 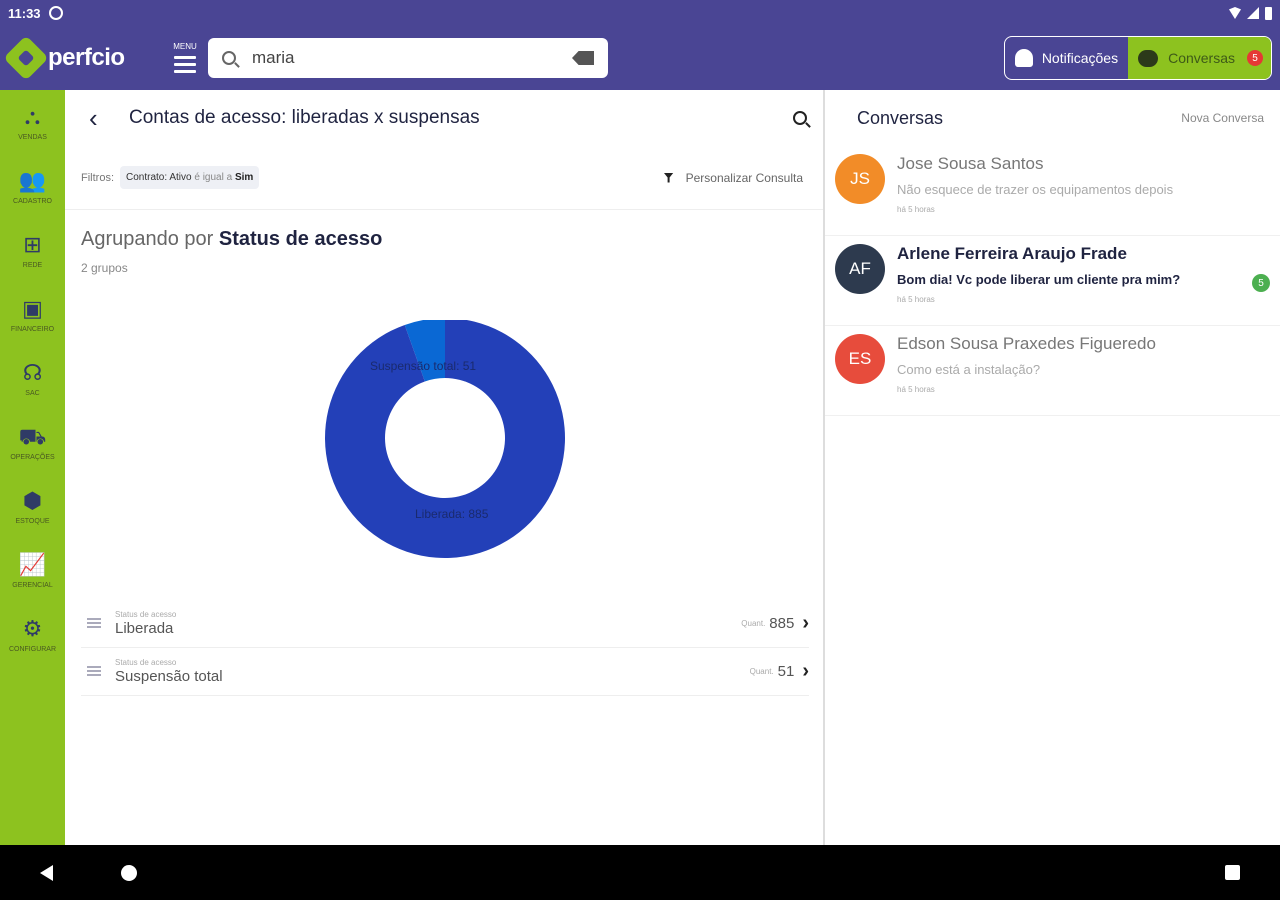 I want to click on notifications-button: Notificações, so click(x=1066, y=58).